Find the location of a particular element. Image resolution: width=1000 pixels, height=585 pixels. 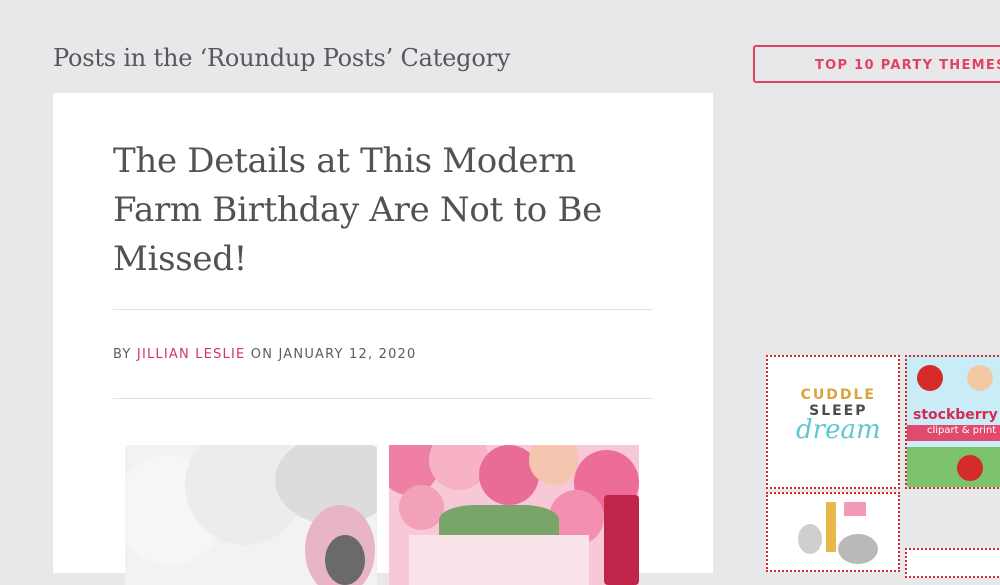

by-label: BY is located at coordinates (122, 354).